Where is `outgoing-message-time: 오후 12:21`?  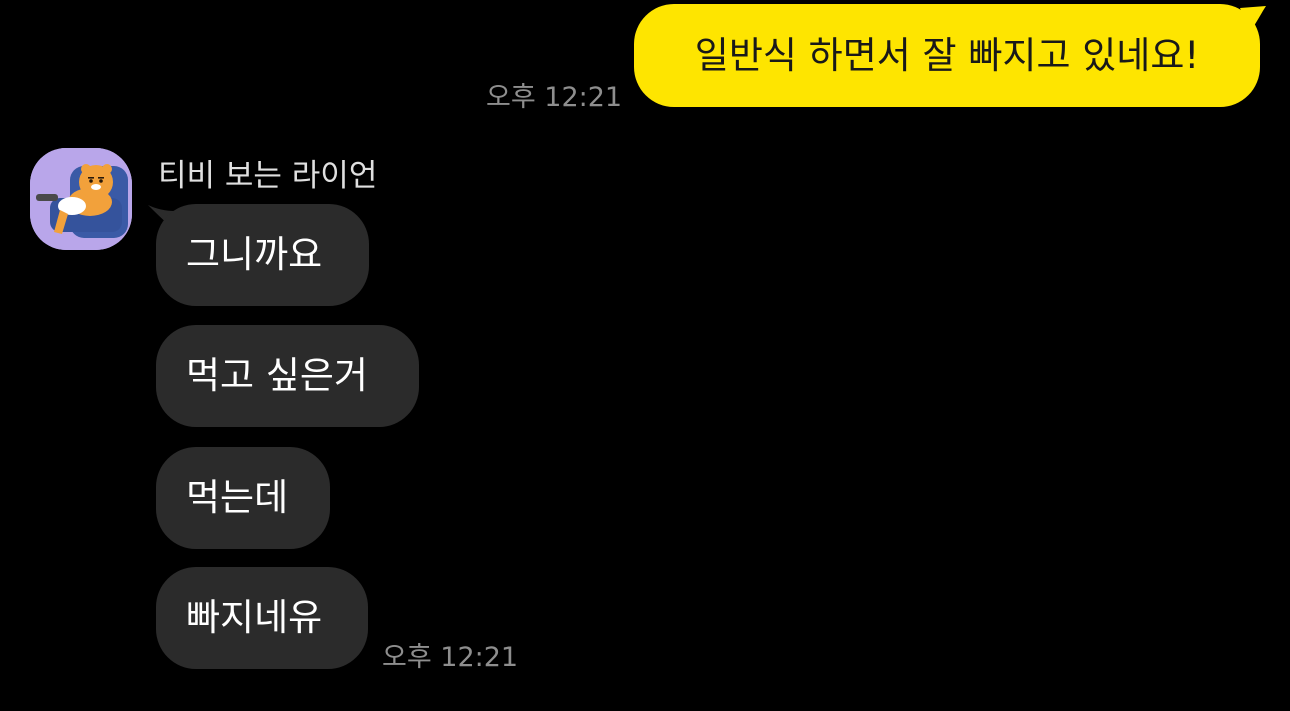
outgoing-message-time: 오후 12:21 is located at coordinates (554, 97).